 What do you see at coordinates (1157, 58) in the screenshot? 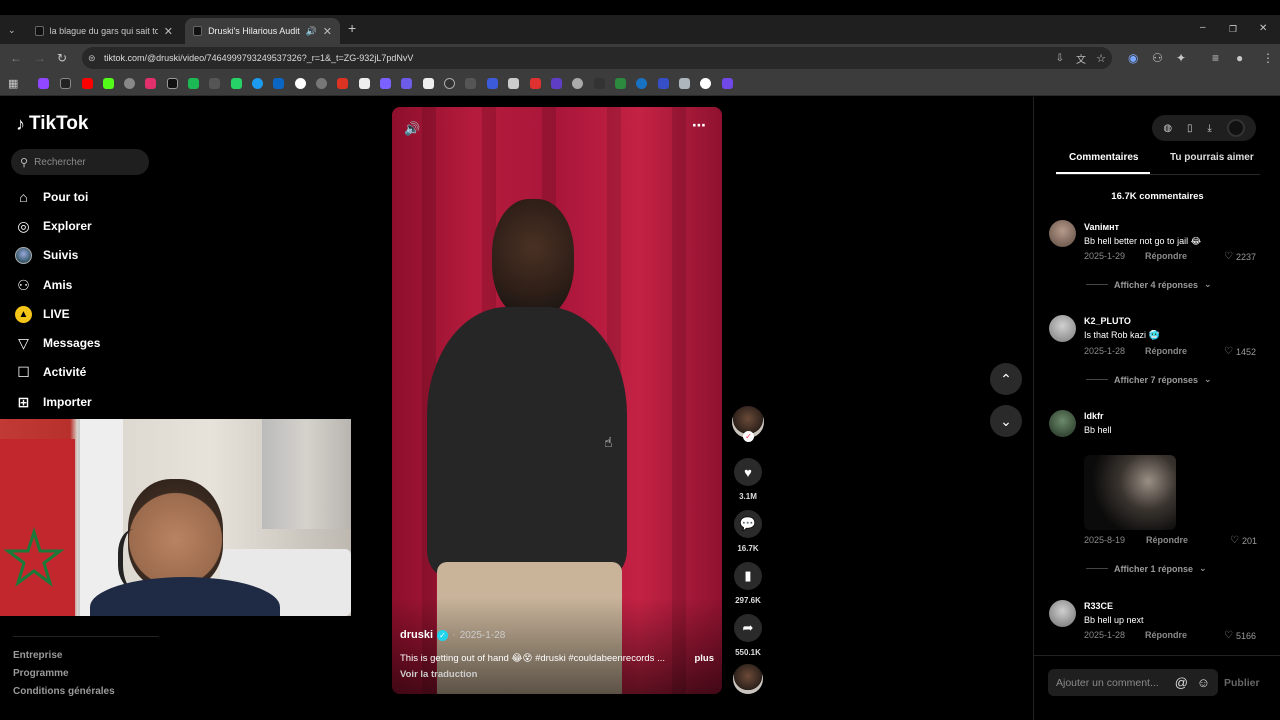
I see `extension-icon: ⚇` at bounding box center [1157, 58].